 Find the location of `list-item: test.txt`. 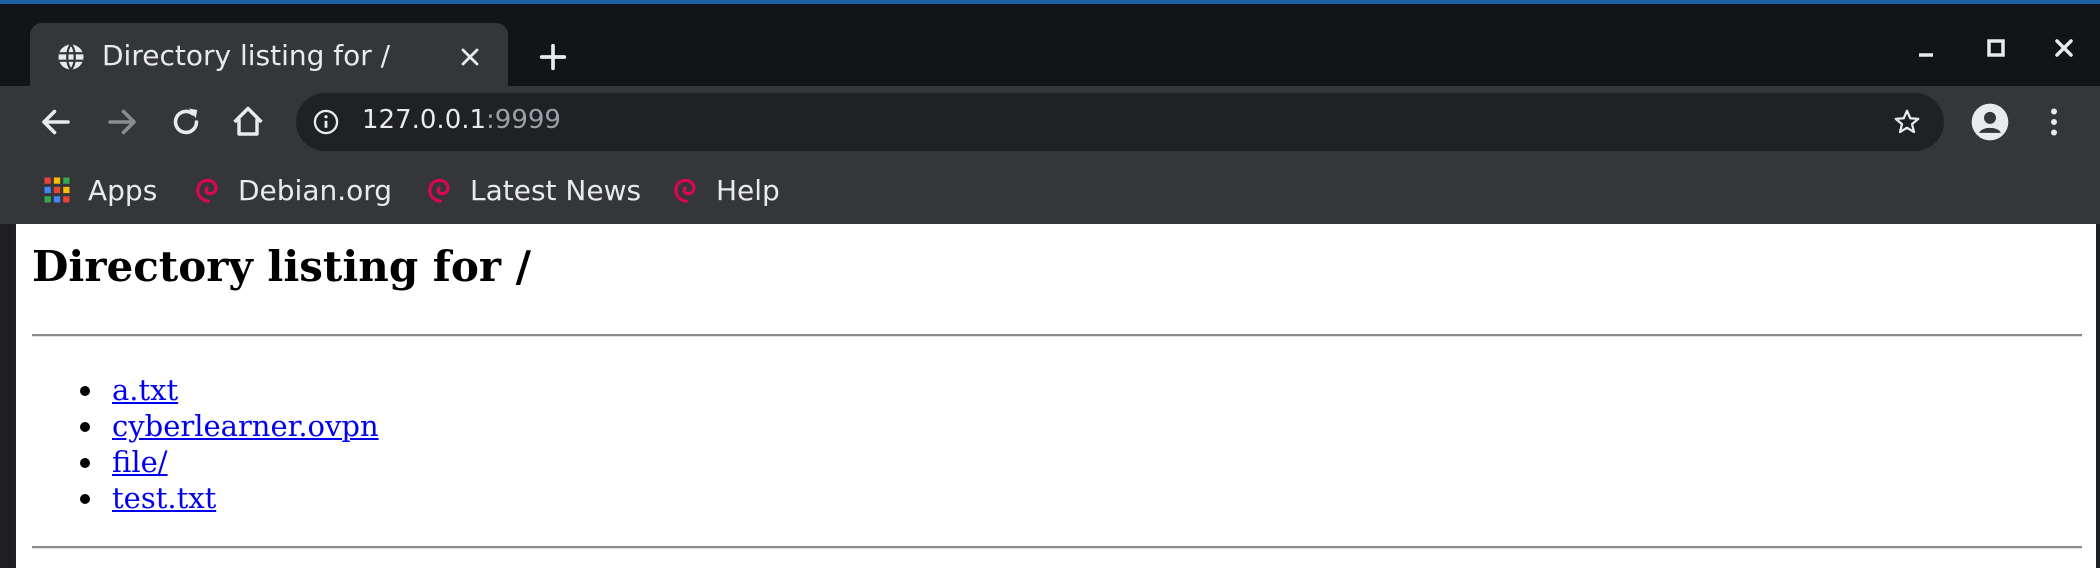

list-item: test.txt is located at coordinates (197, 498).